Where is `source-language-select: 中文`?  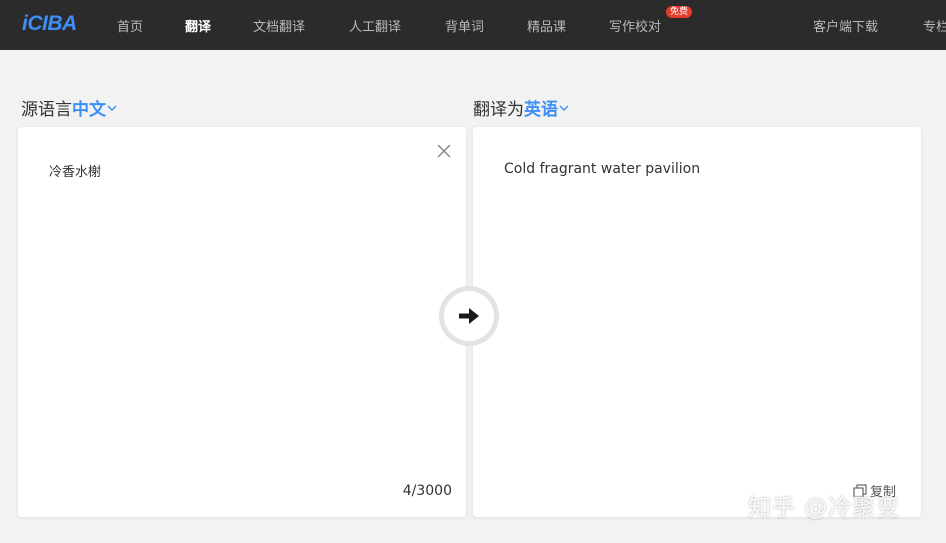
source-language-select: 中文 is located at coordinates (94, 110).